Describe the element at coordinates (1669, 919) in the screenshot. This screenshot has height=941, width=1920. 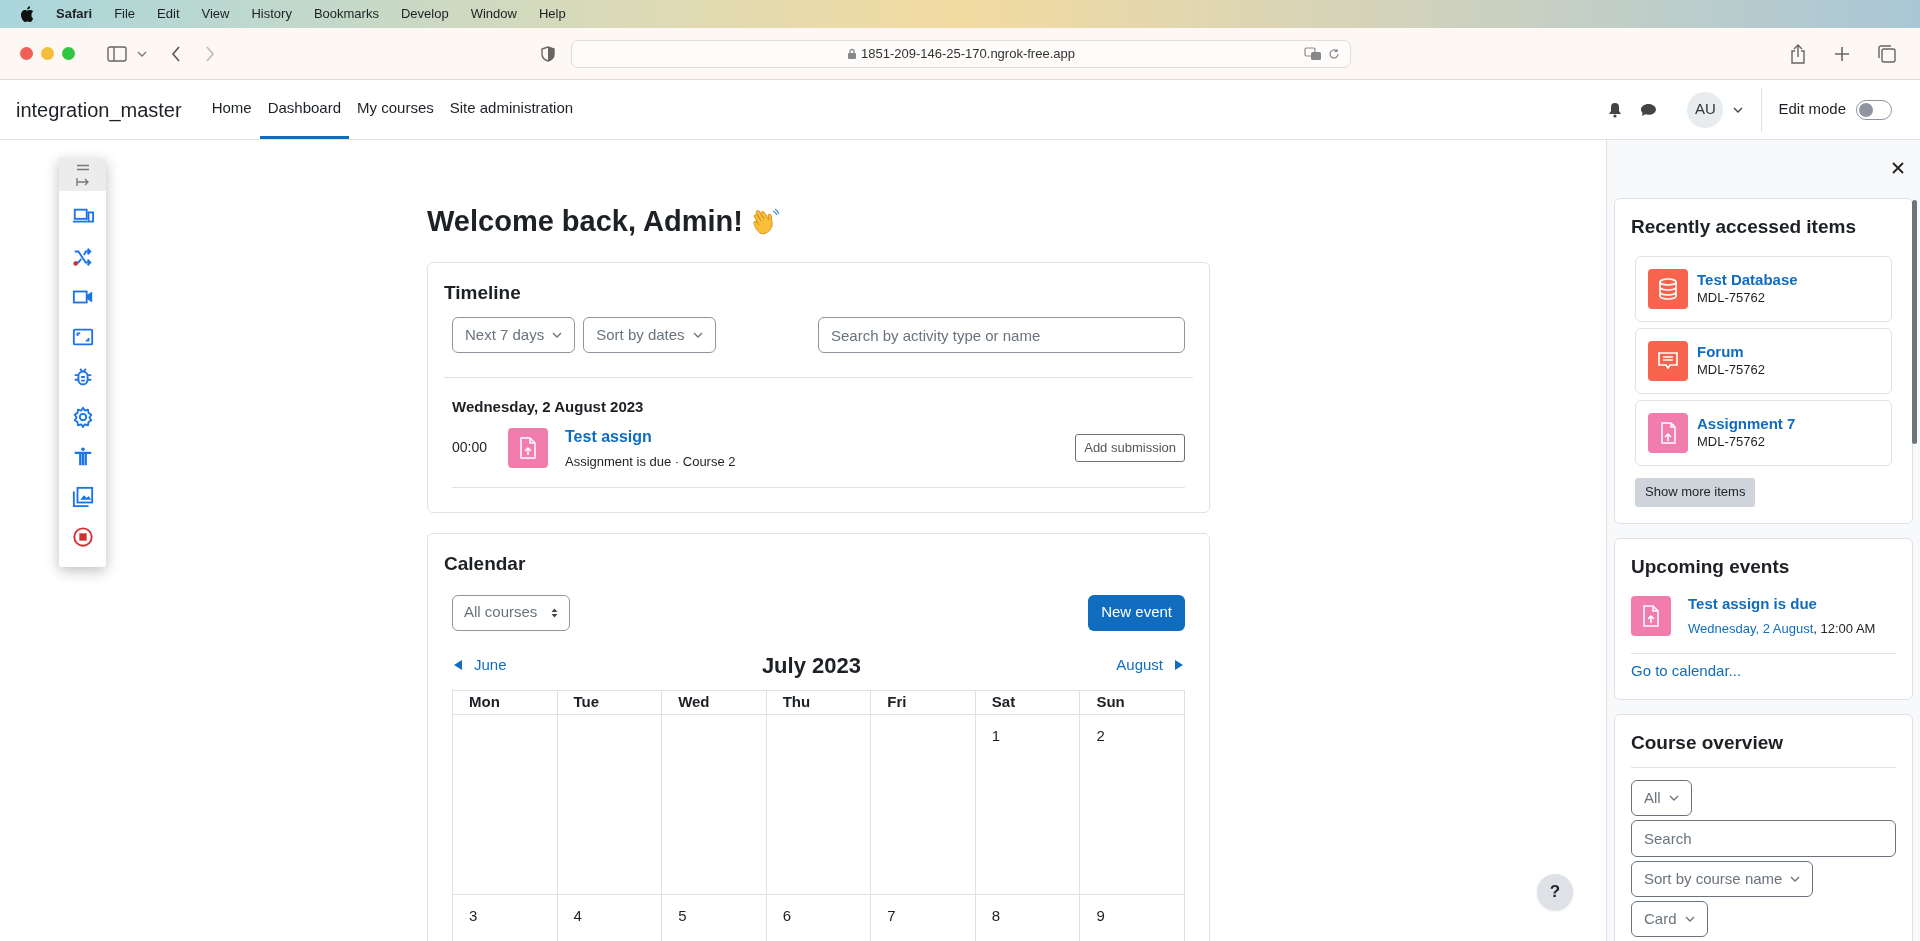
I see `view-dropdown: Card` at that location.